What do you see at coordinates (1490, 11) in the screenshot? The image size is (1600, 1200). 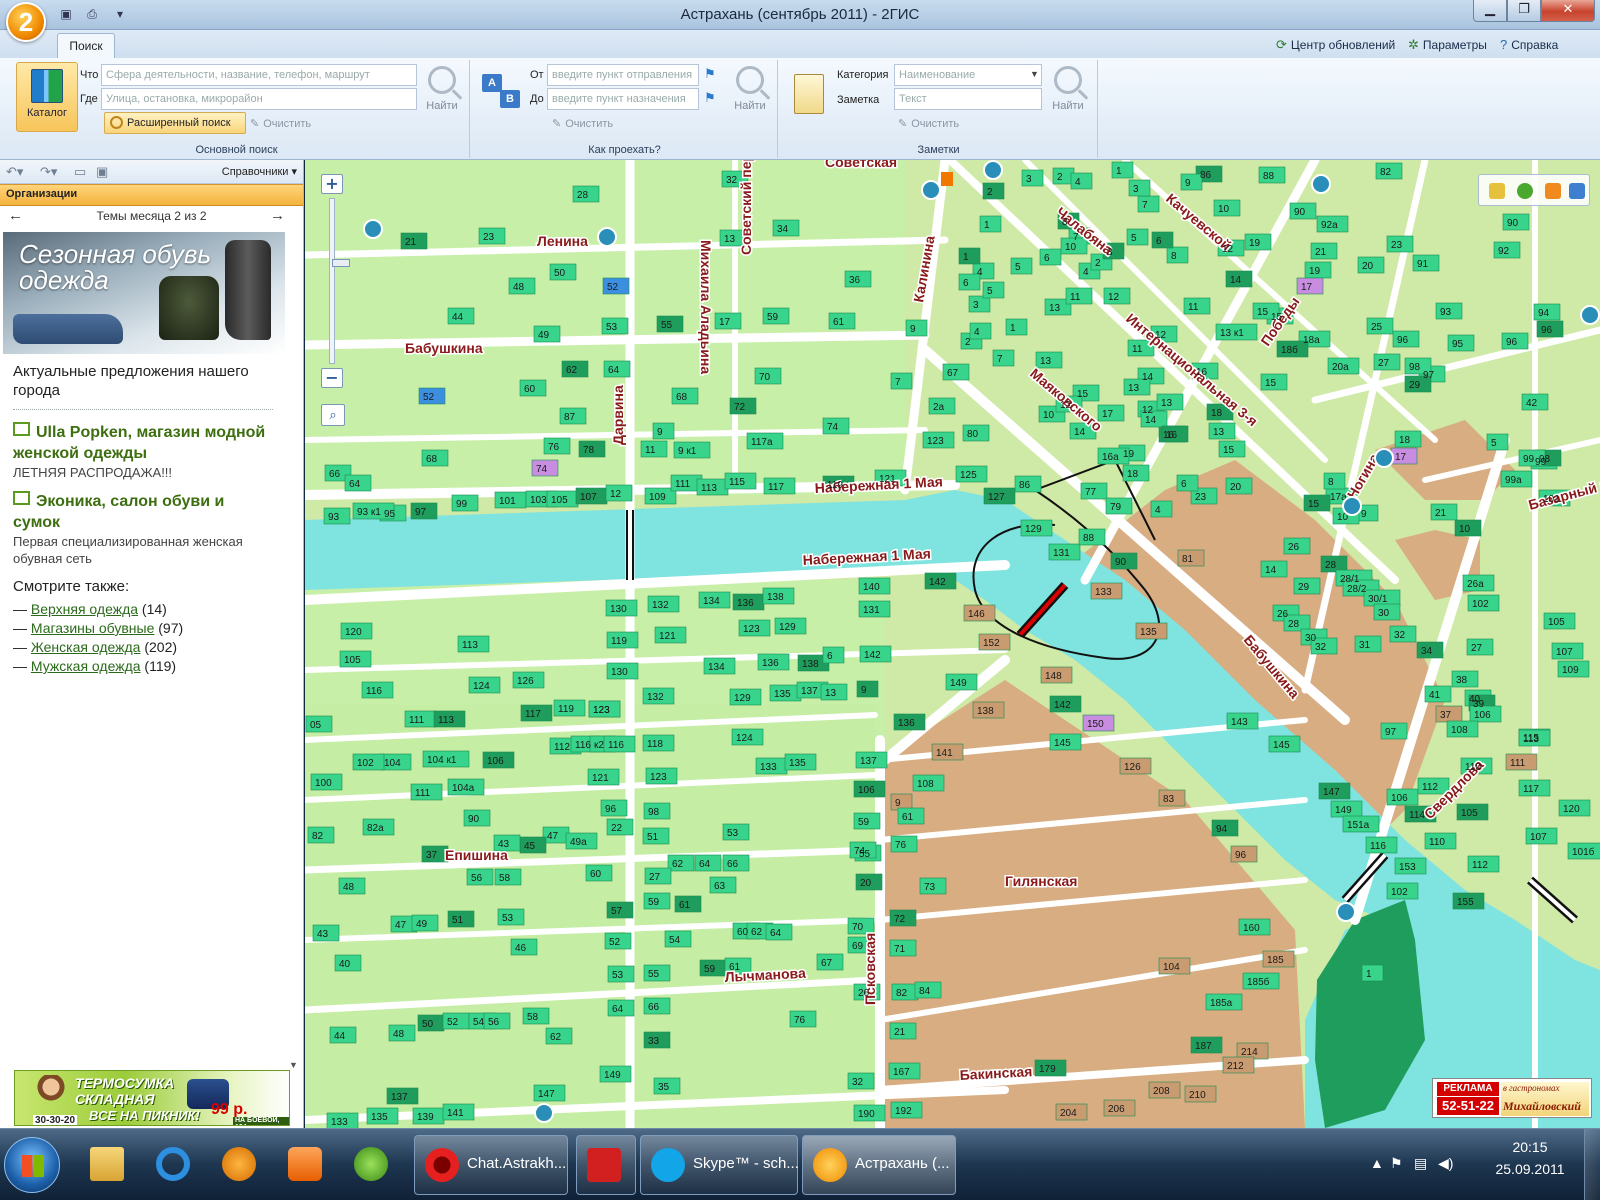 I see `minimize-button: ▁` at bounding box center [1490, 11].